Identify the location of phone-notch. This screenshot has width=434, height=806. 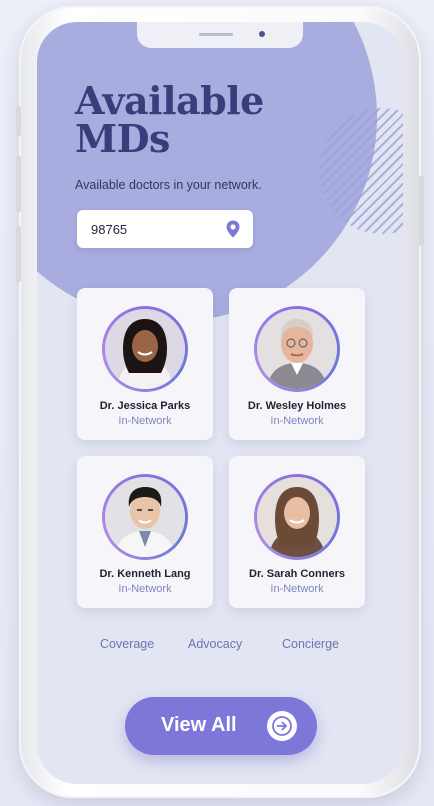
(220, 35).